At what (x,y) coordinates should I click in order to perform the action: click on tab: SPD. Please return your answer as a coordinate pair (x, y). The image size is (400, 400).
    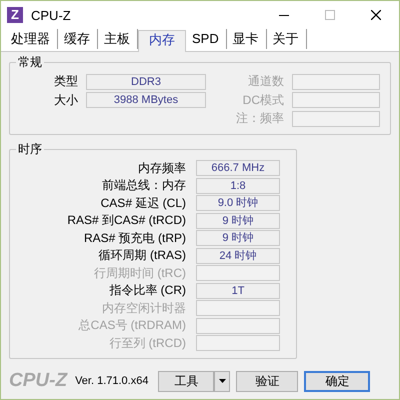
    Looking at the image, I should click on (206, 39).